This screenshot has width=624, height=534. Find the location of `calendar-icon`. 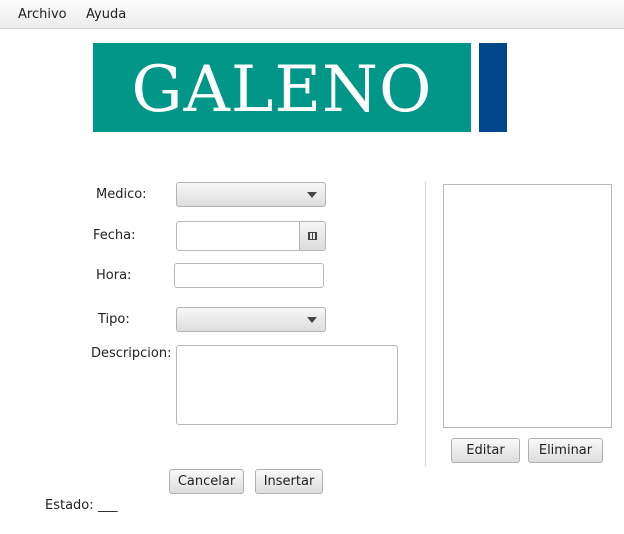

calendar-icon is located at coordinates (312, 236).